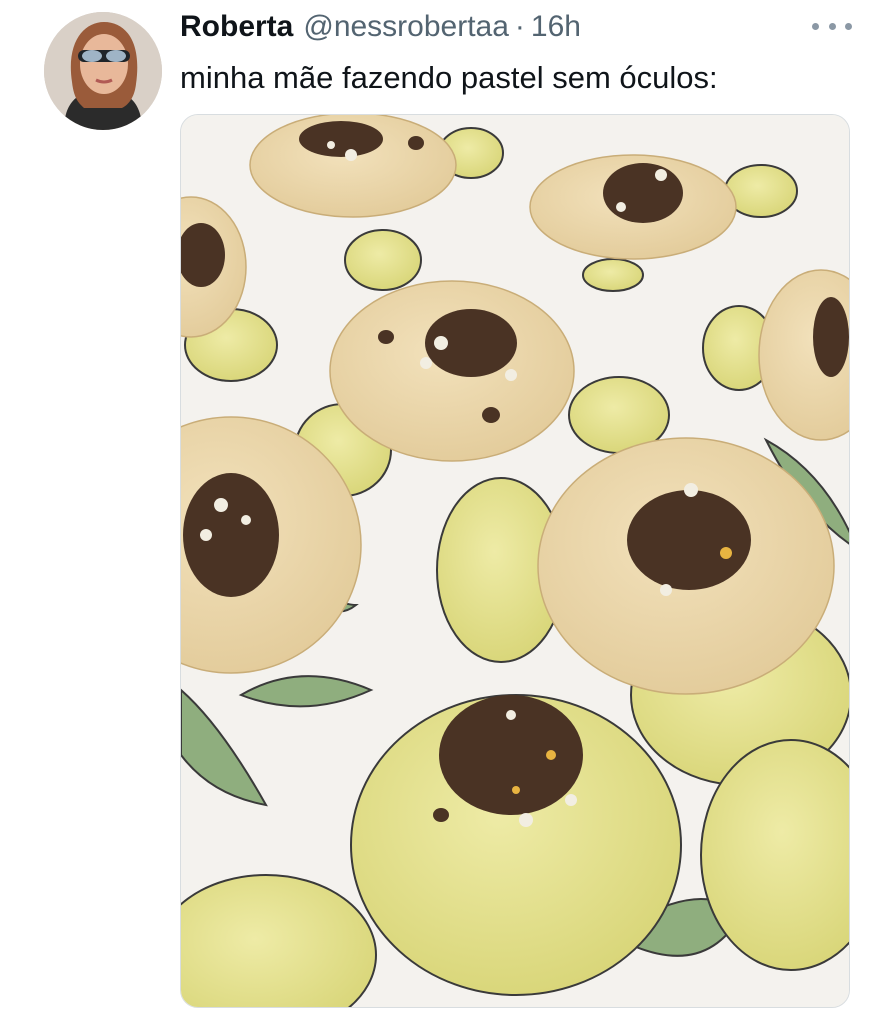 This screenshot has height=1024, width=894. What do you see at coordinates (236, 27) in the screenshot?
I see `display-name: Roberta` at bounding box center [236, 27].